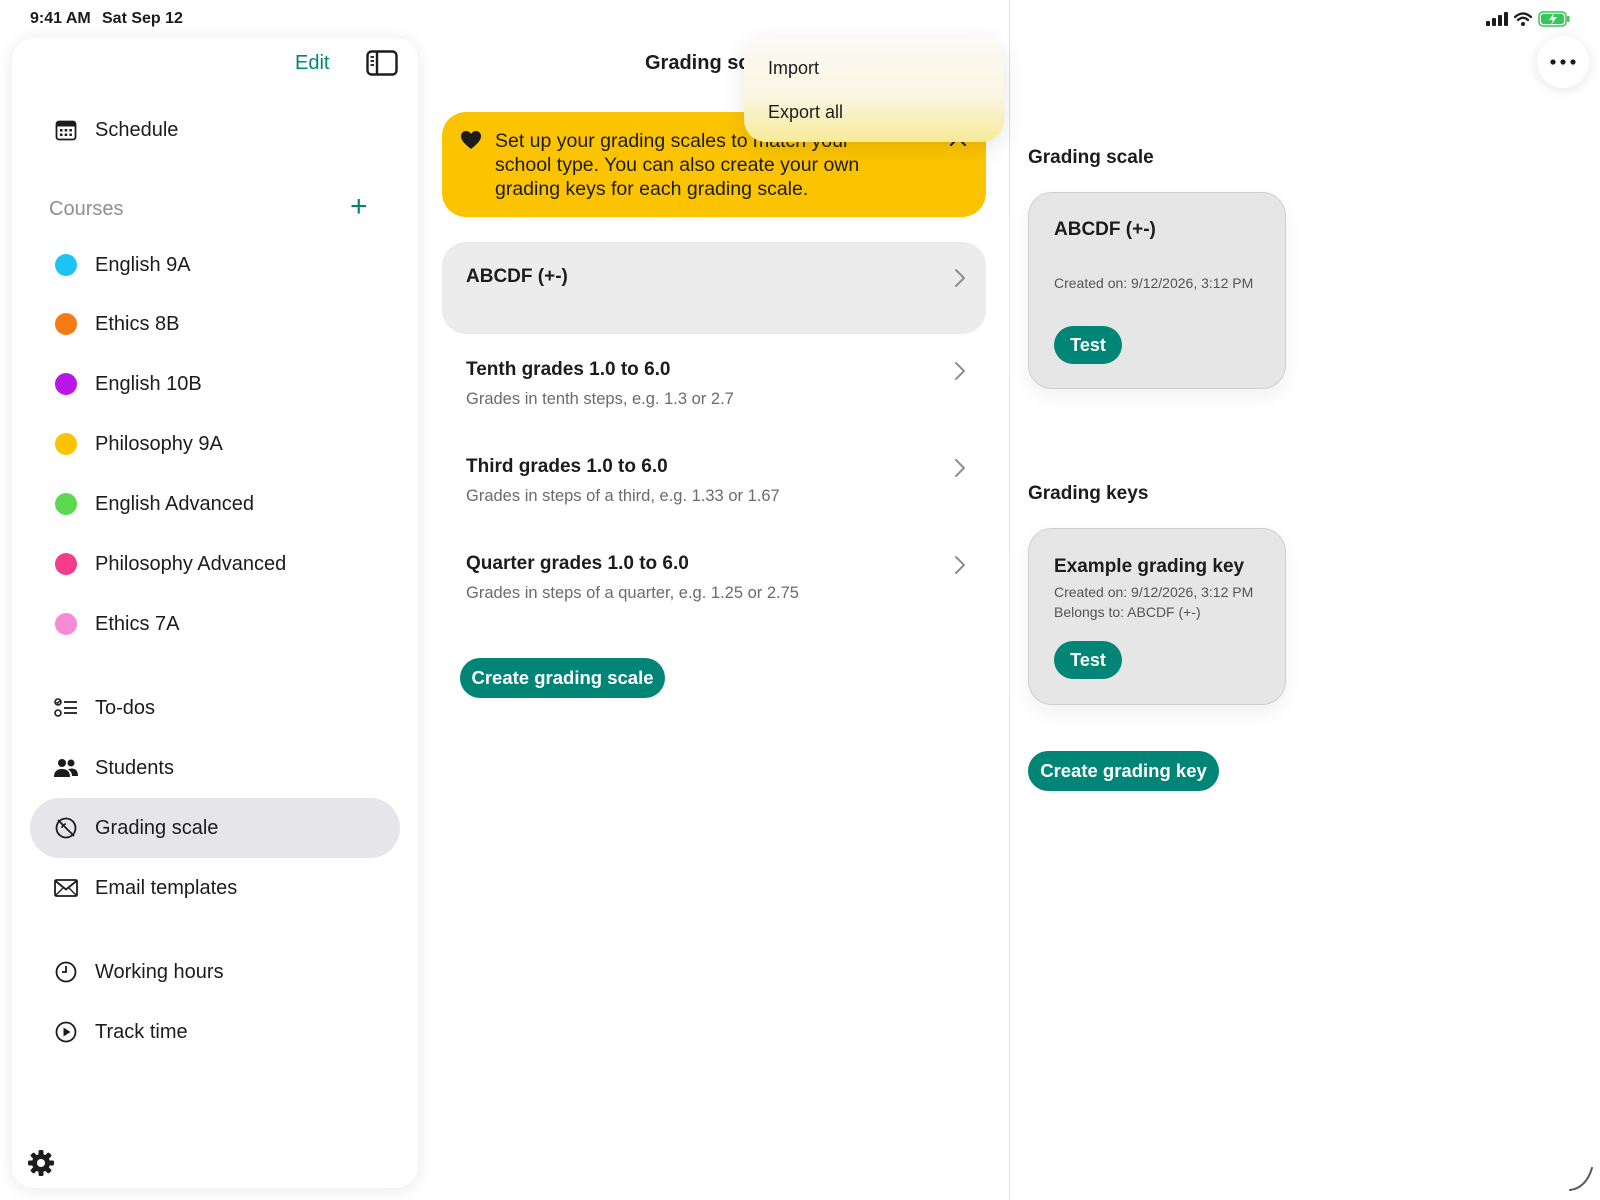 Image resolution: width=1600 pixels, height=1200 pixels. Describe the element at coordinates (137, 623) in the screenshot. I see `course-label: Ethics 7A` at that location.